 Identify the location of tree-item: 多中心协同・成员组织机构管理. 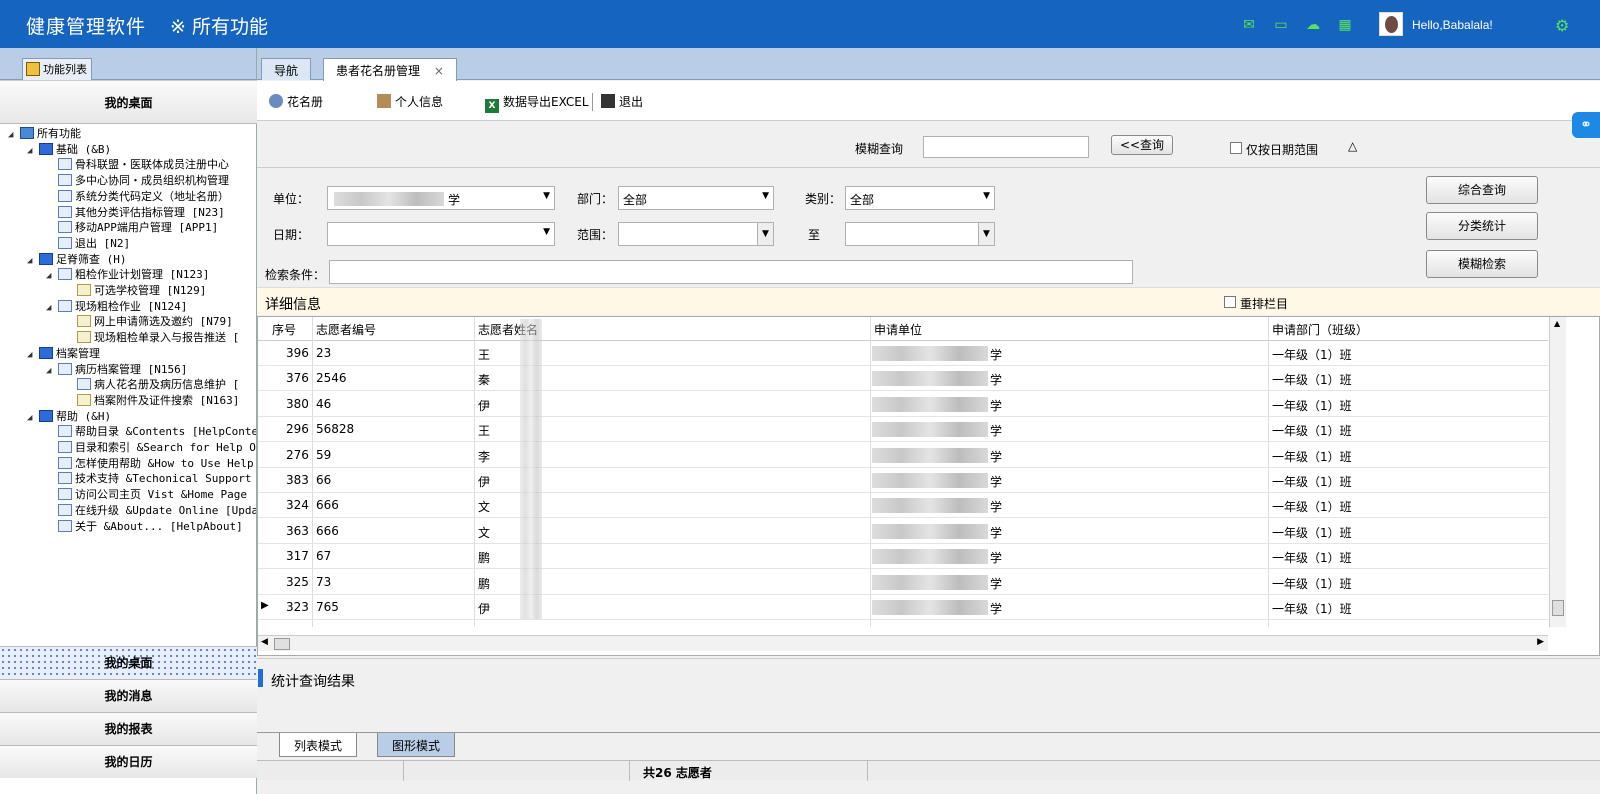
(137, 181).